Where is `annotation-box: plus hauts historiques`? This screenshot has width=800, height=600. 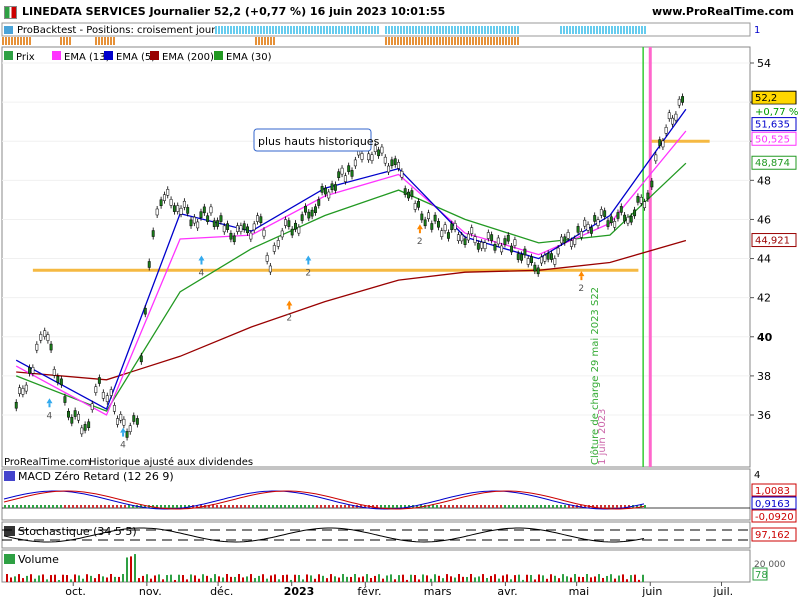
annotation-box: plus hauts historiques is located at coordinates (316, 140).